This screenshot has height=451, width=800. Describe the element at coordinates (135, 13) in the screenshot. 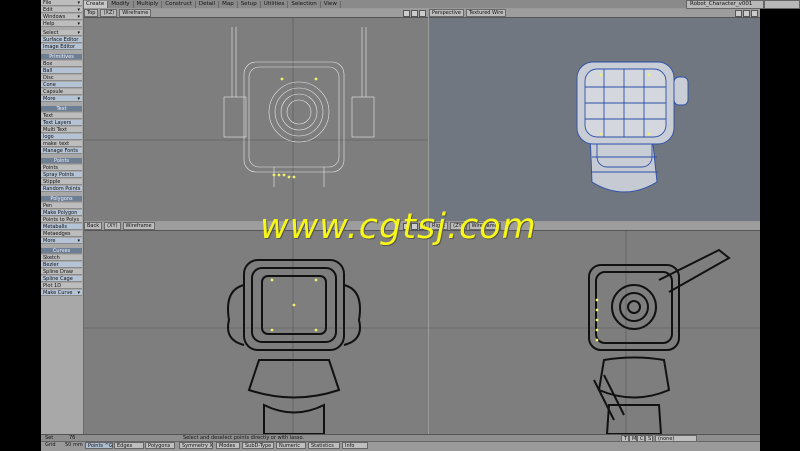

I see `viewport-top-mode-select: Wireframe` at that location.